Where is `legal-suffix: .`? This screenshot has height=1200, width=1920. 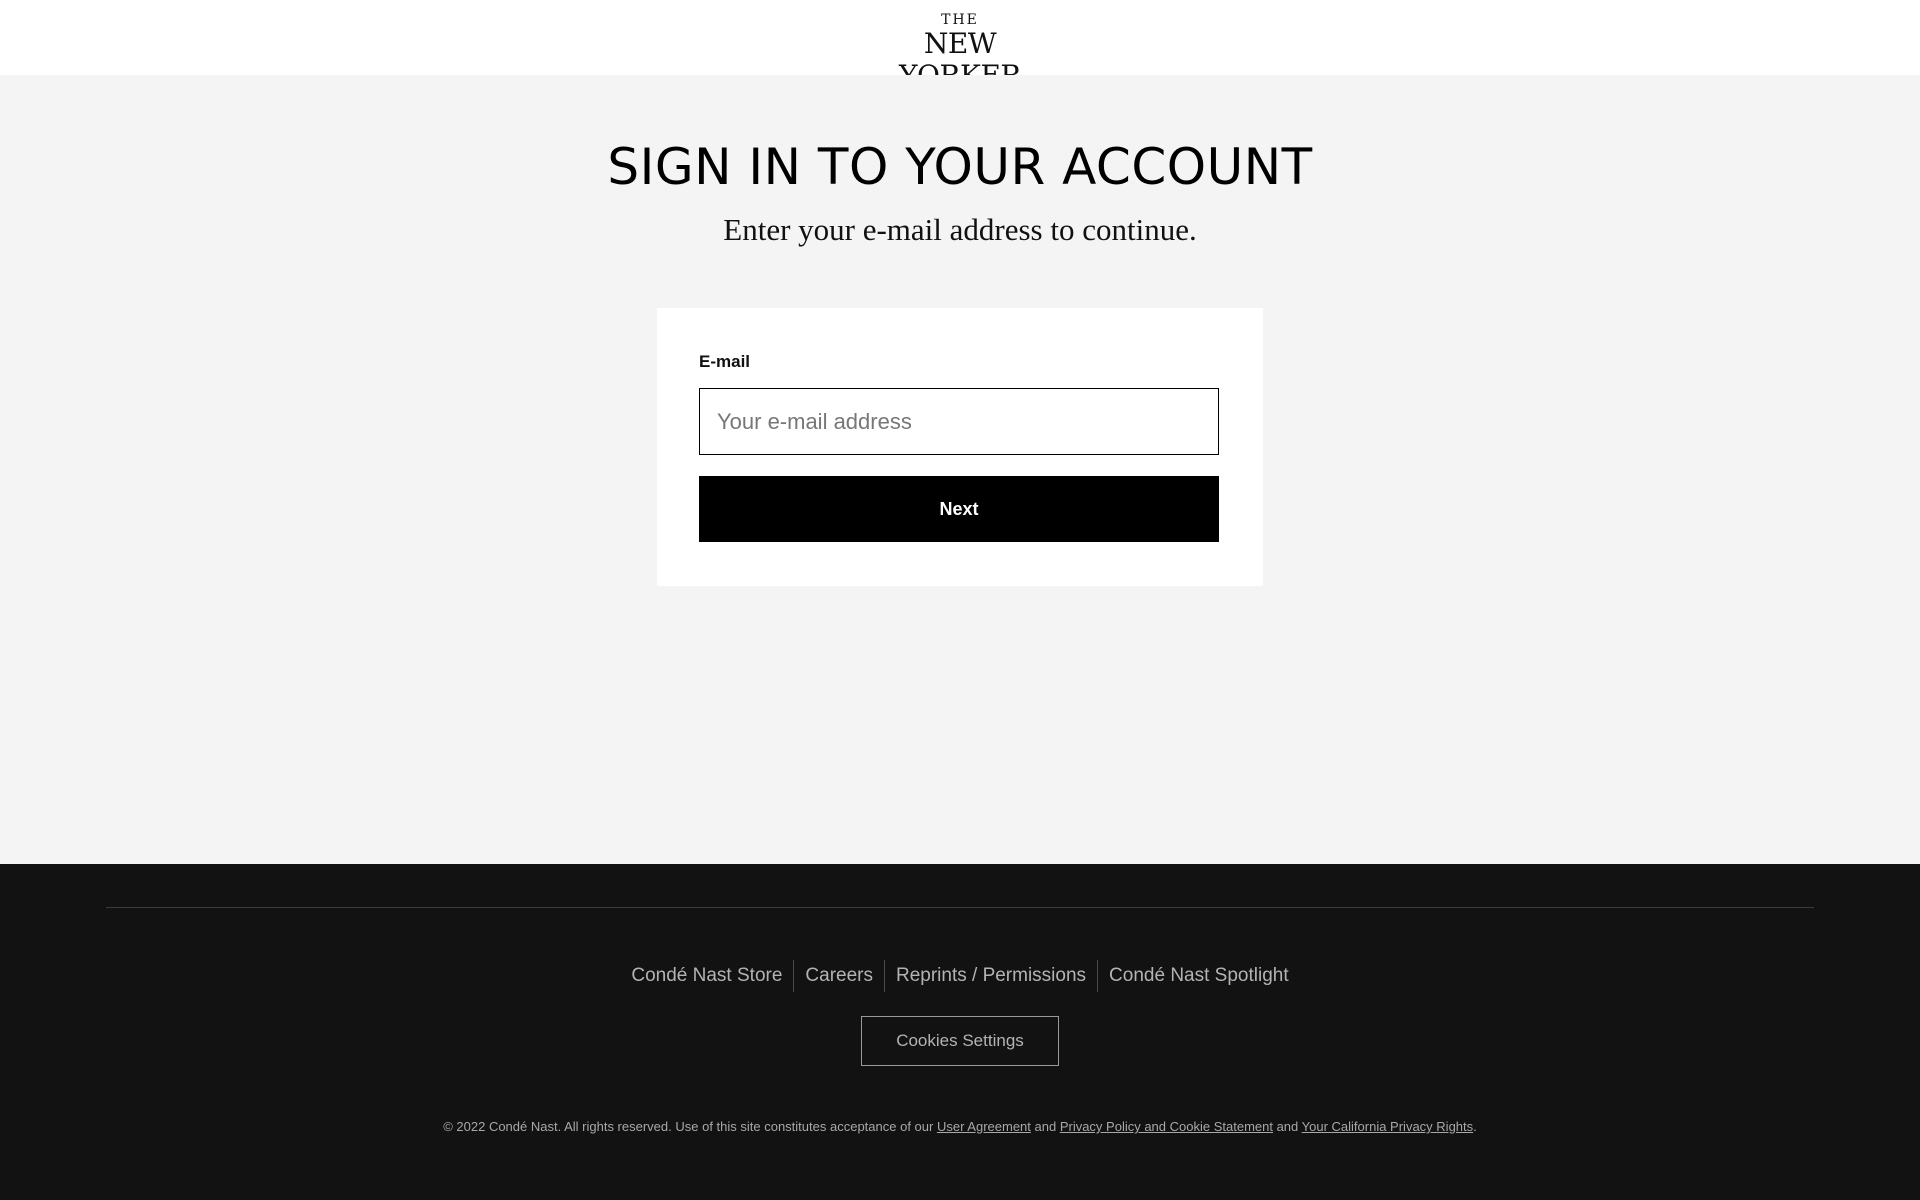 legal-suffix: . is located at coordinates (1475, 1126).